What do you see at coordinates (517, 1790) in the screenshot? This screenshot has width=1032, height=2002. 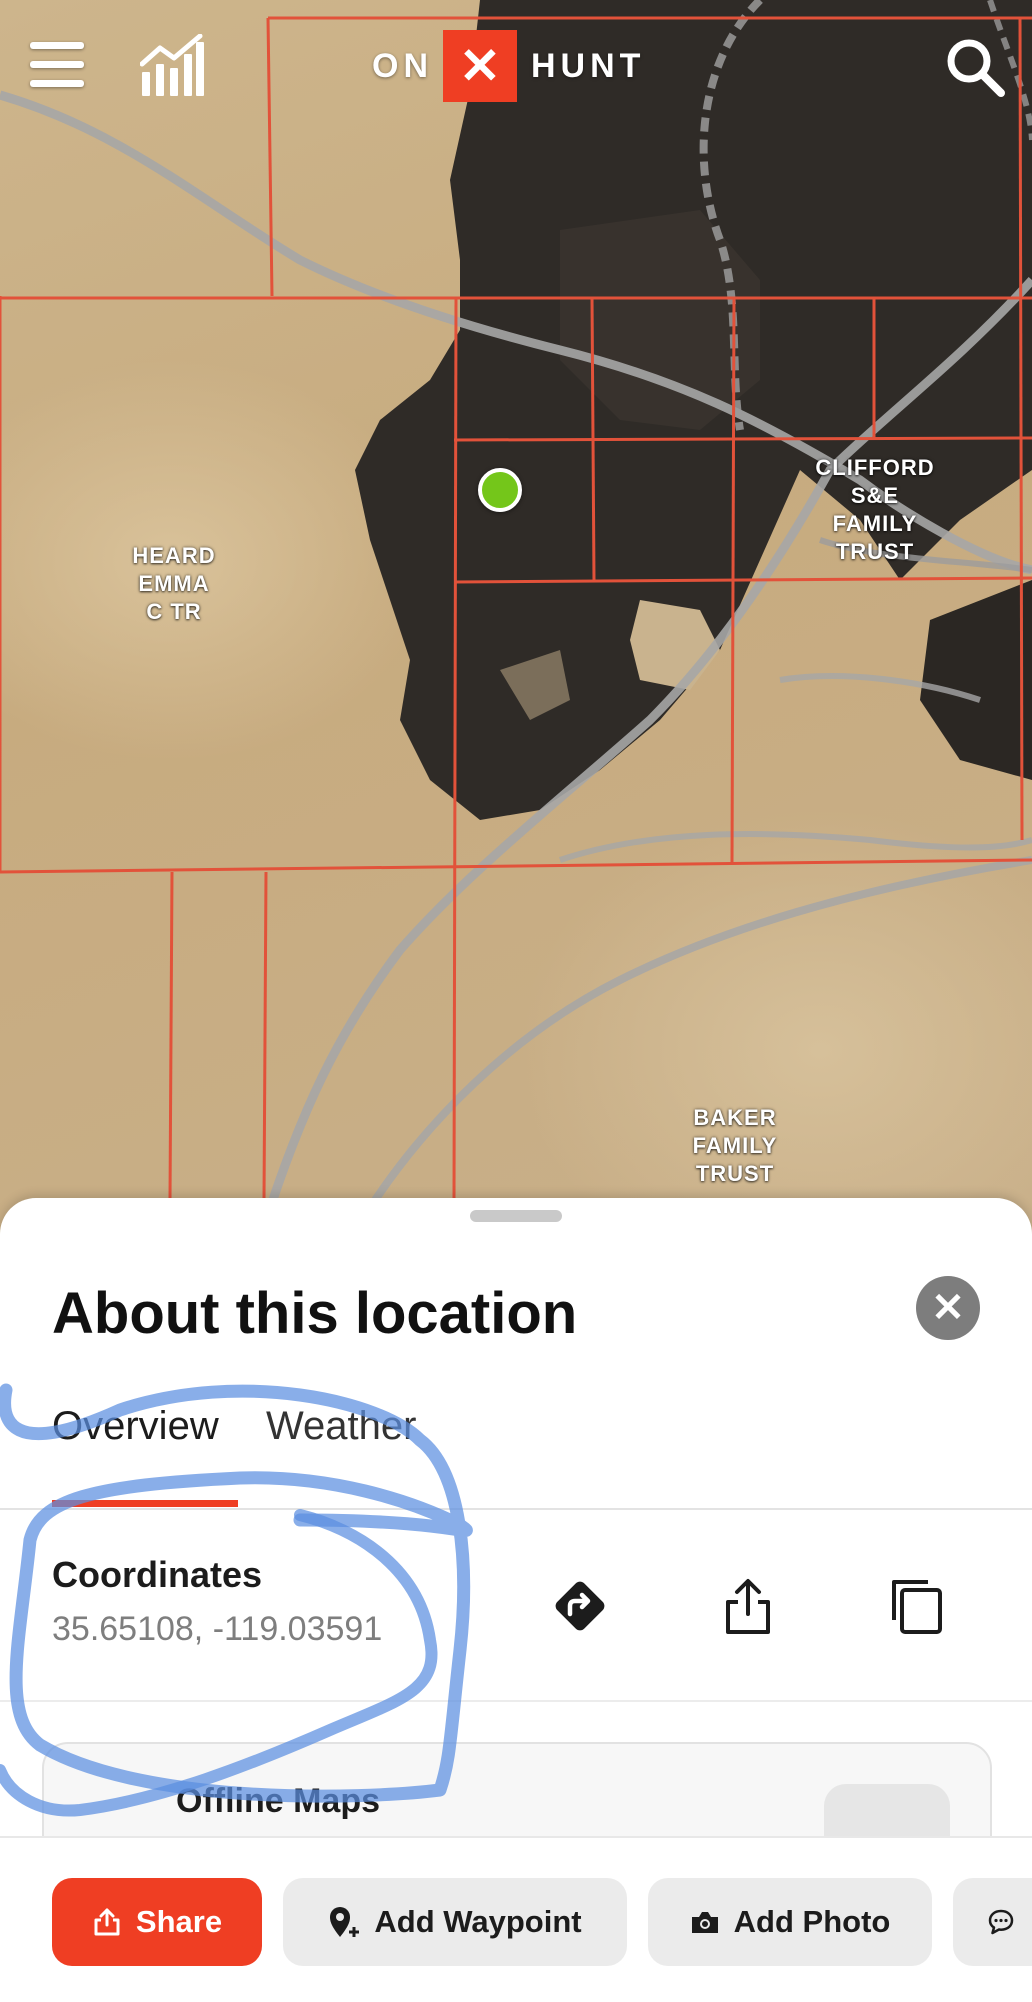 I see `offline-maps-card: Offline Maps` at bounding box center [517, 1790].